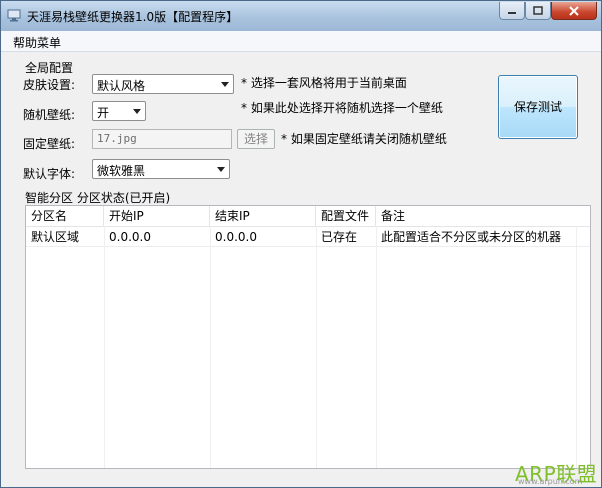  Describe the element at coordinates (161, 169) in the screenshot. I see `default-font-select: 微软雅黑` at that location.